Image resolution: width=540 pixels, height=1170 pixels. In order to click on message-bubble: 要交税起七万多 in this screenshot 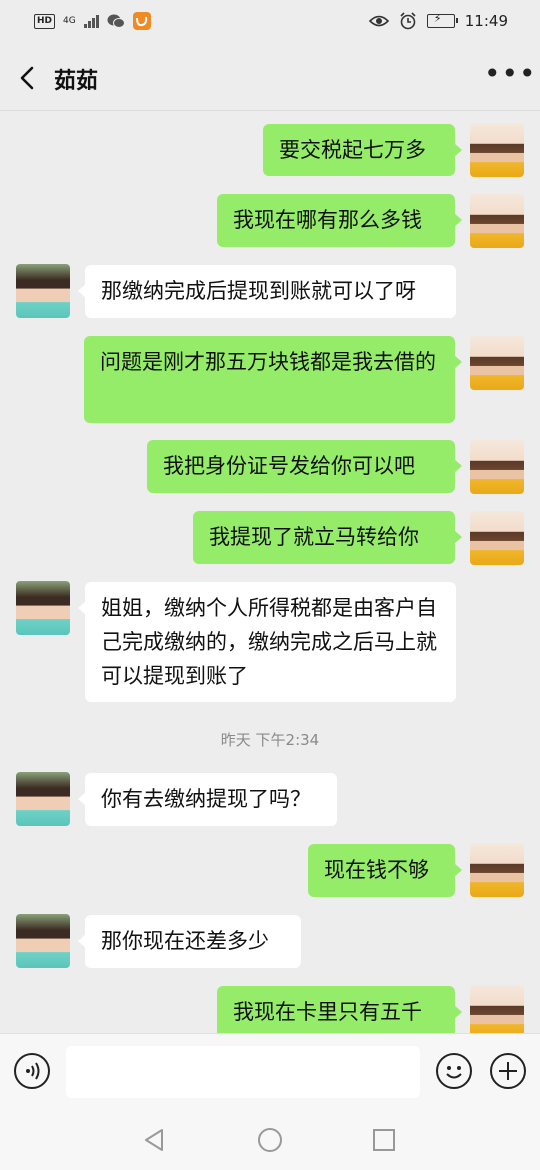, I will do `click(362, 150)`.